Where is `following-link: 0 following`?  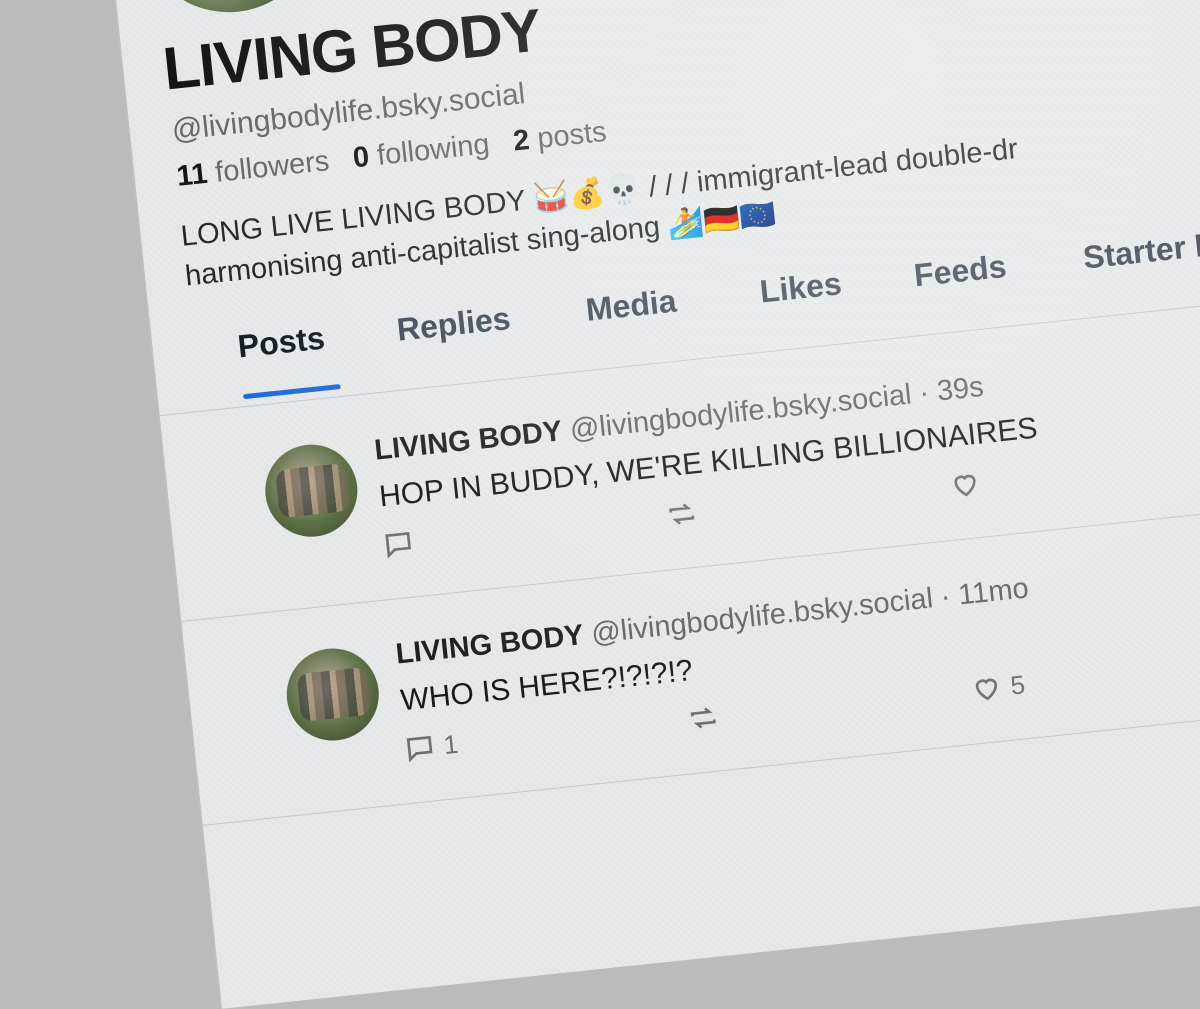 following-link: 0 following is located at coordinates (421, 151).